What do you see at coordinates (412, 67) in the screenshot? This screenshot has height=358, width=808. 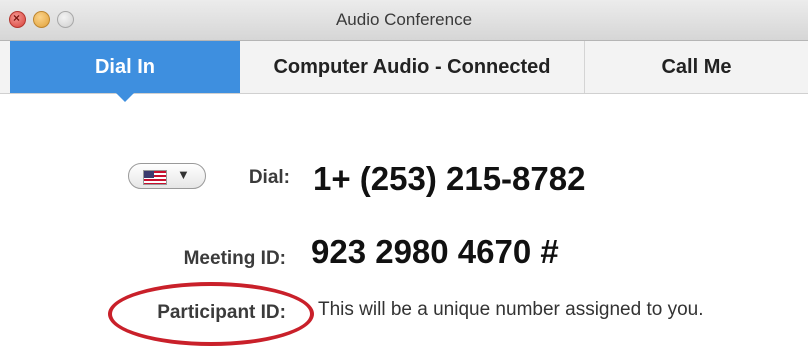 I see `tab-computer-audio: Computer Audio - Connected` at bounding box center [412, 67].